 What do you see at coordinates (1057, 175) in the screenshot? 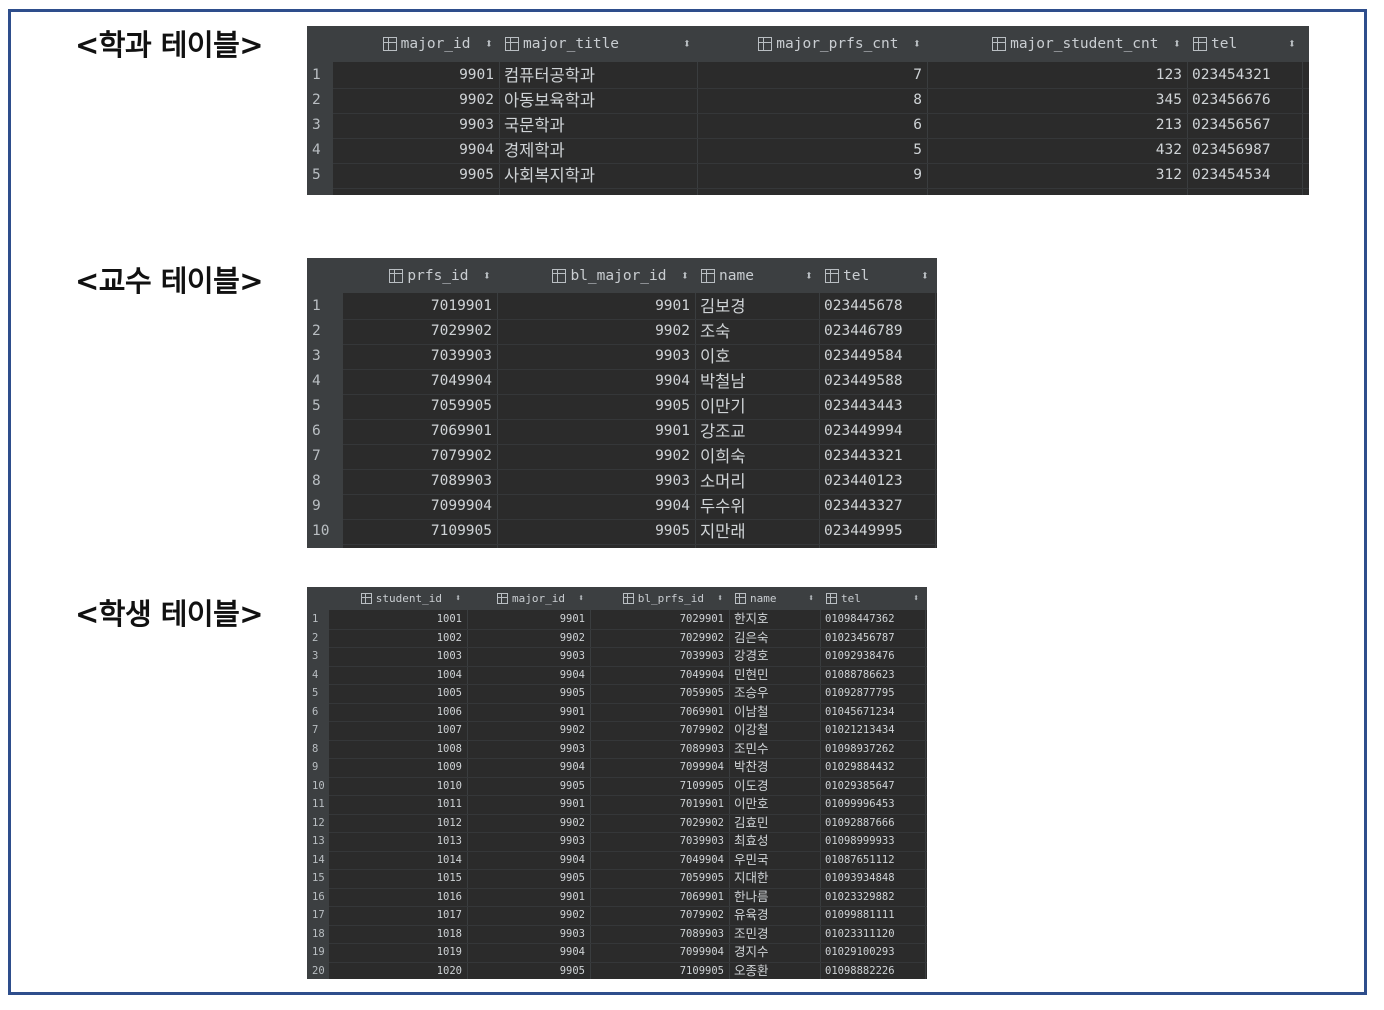
I see `cell-major-student-cnt: 312` at bounding box center [1057, 175].